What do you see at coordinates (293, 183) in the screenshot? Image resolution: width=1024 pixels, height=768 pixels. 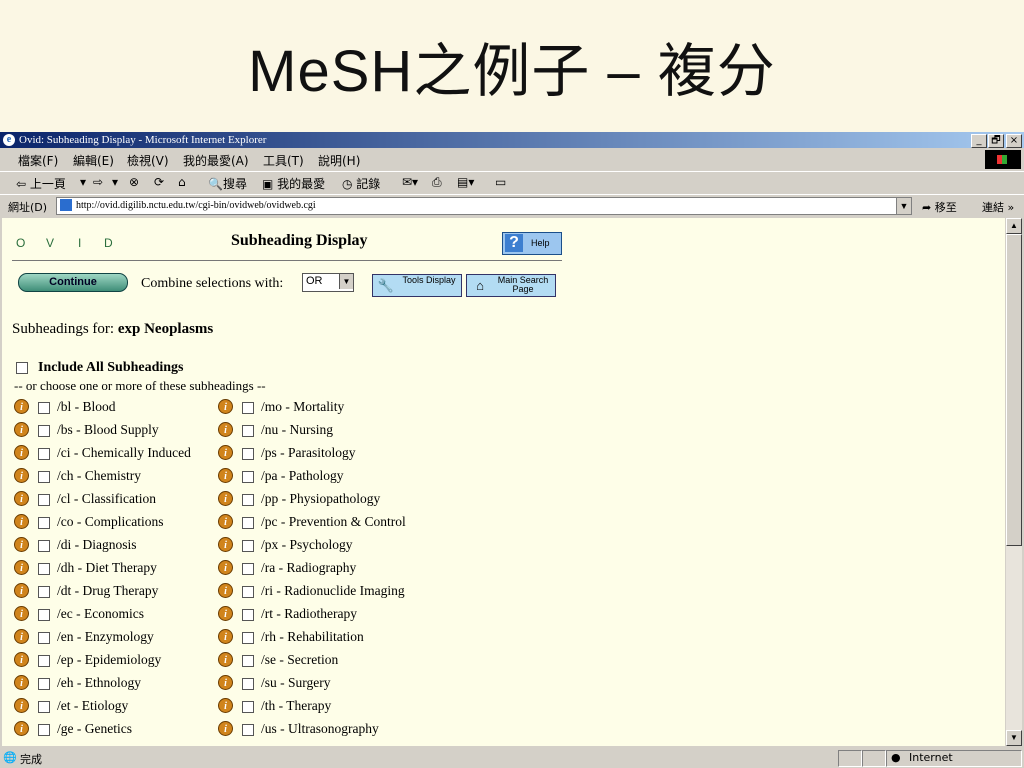 I see `favorites-button: ▣ 我的最愛` at bounding box center [293, 183].